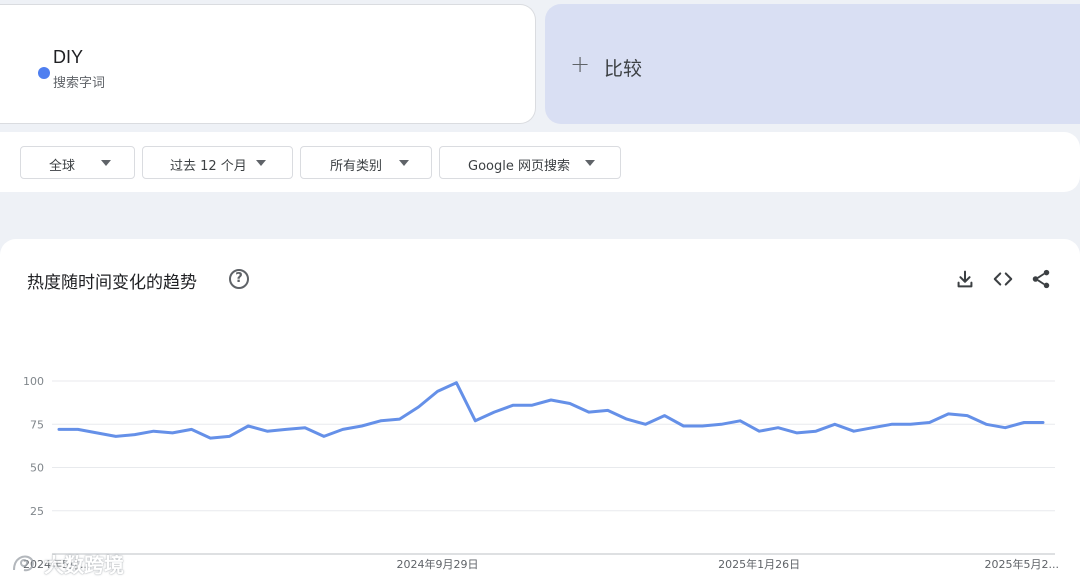 Image resolution: width=1080 pixels, height=583 pixels. I want to click on embed-icon, so click(1003, 279).